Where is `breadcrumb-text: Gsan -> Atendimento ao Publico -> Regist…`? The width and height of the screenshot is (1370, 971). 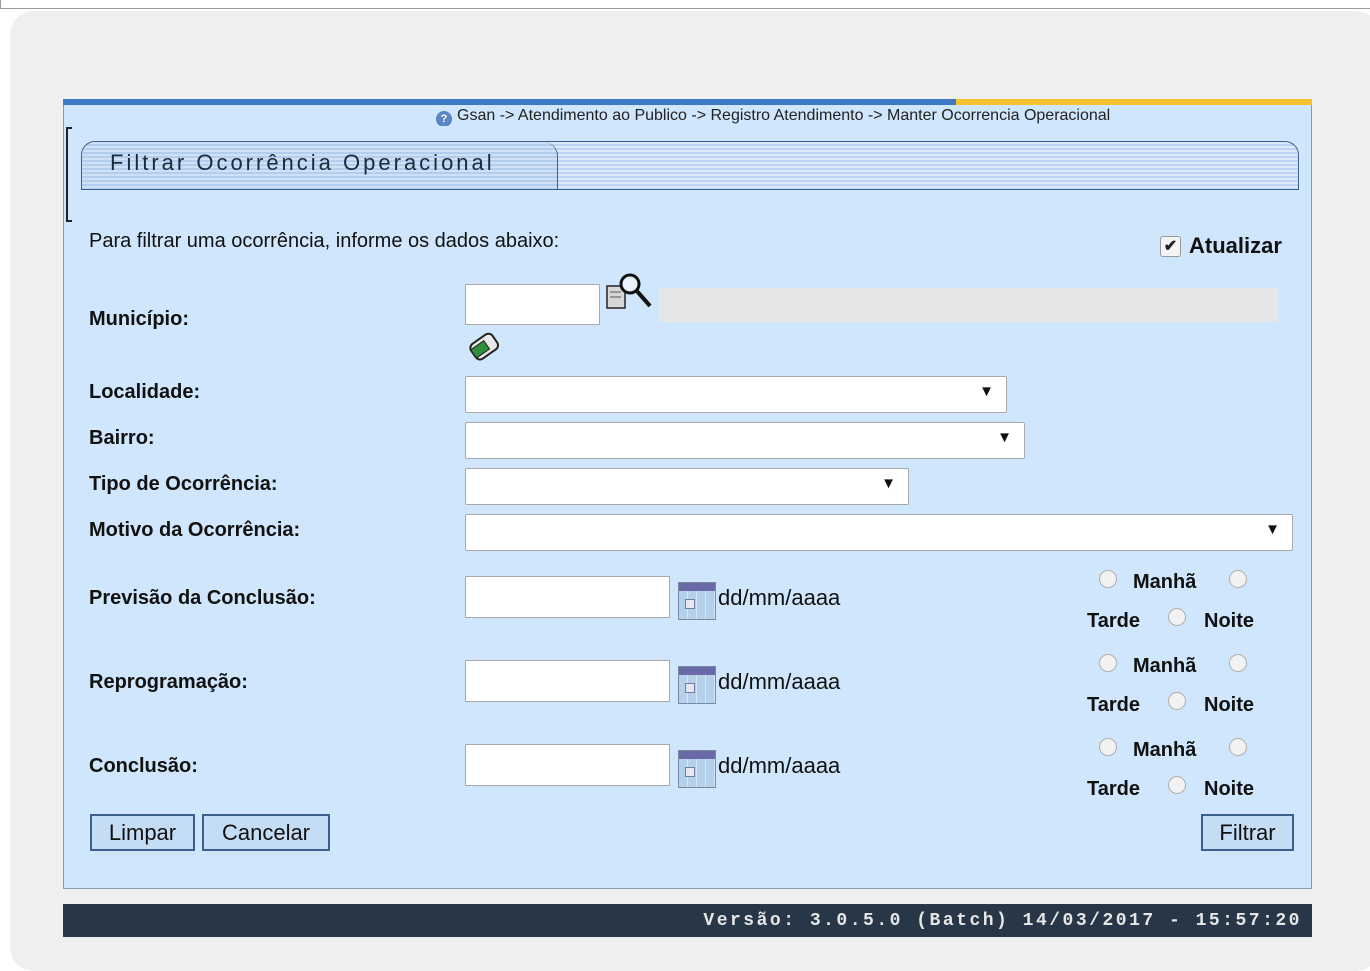 breadcrumb-text: Gsan -> Atendimento ao Publico -> Regist… is located at coordinates (784, 115).